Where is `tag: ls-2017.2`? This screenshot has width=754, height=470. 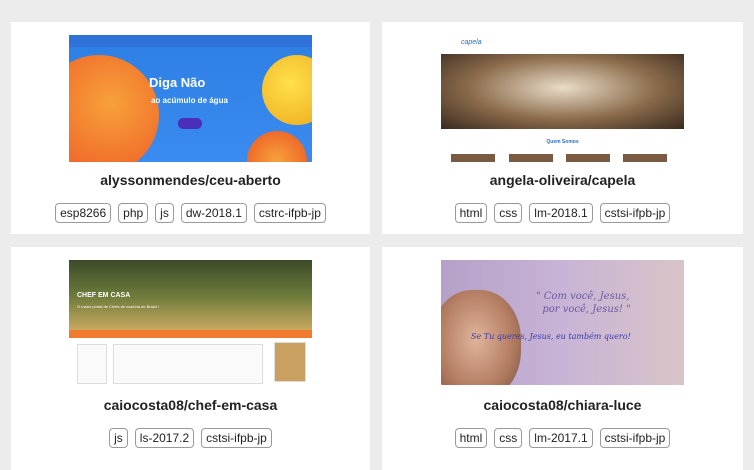
tag: ls-2017.2 is located at coordinates (164, 438).